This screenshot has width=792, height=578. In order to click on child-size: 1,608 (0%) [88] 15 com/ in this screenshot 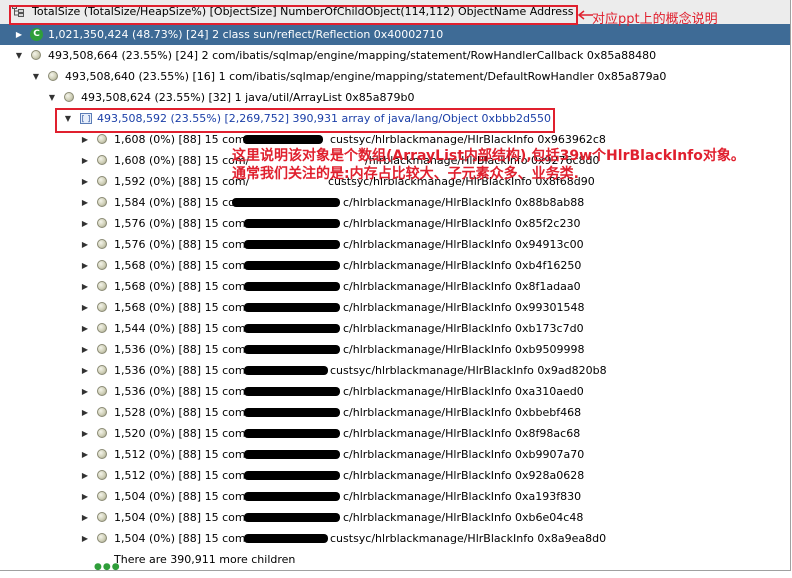, I will do `click(182, 160)`.